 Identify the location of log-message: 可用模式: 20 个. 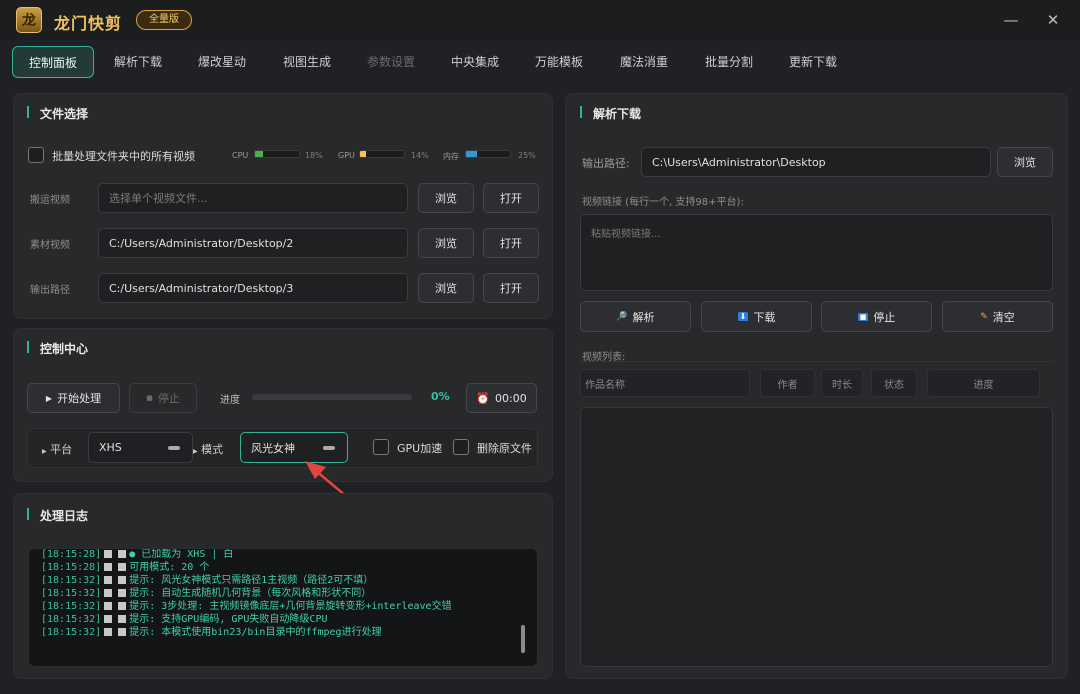
(169, 567).